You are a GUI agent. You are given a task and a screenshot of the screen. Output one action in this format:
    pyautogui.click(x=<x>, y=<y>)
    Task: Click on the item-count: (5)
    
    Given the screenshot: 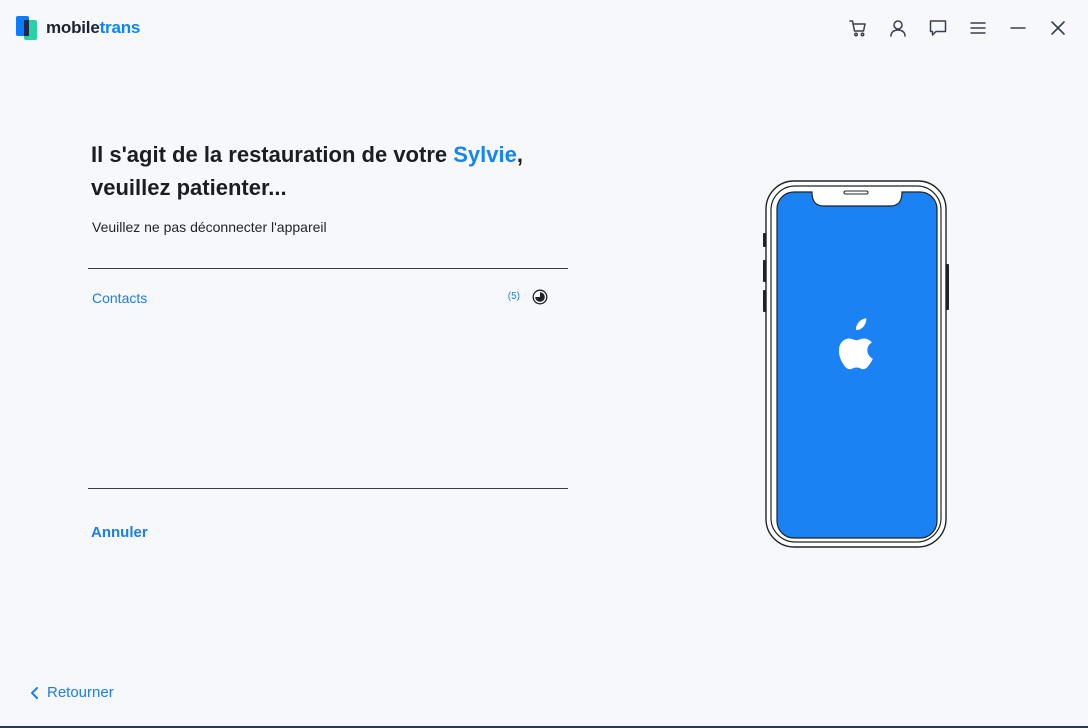 What is the action you would take?
    pyautogui.click(x=513, y=296)
    